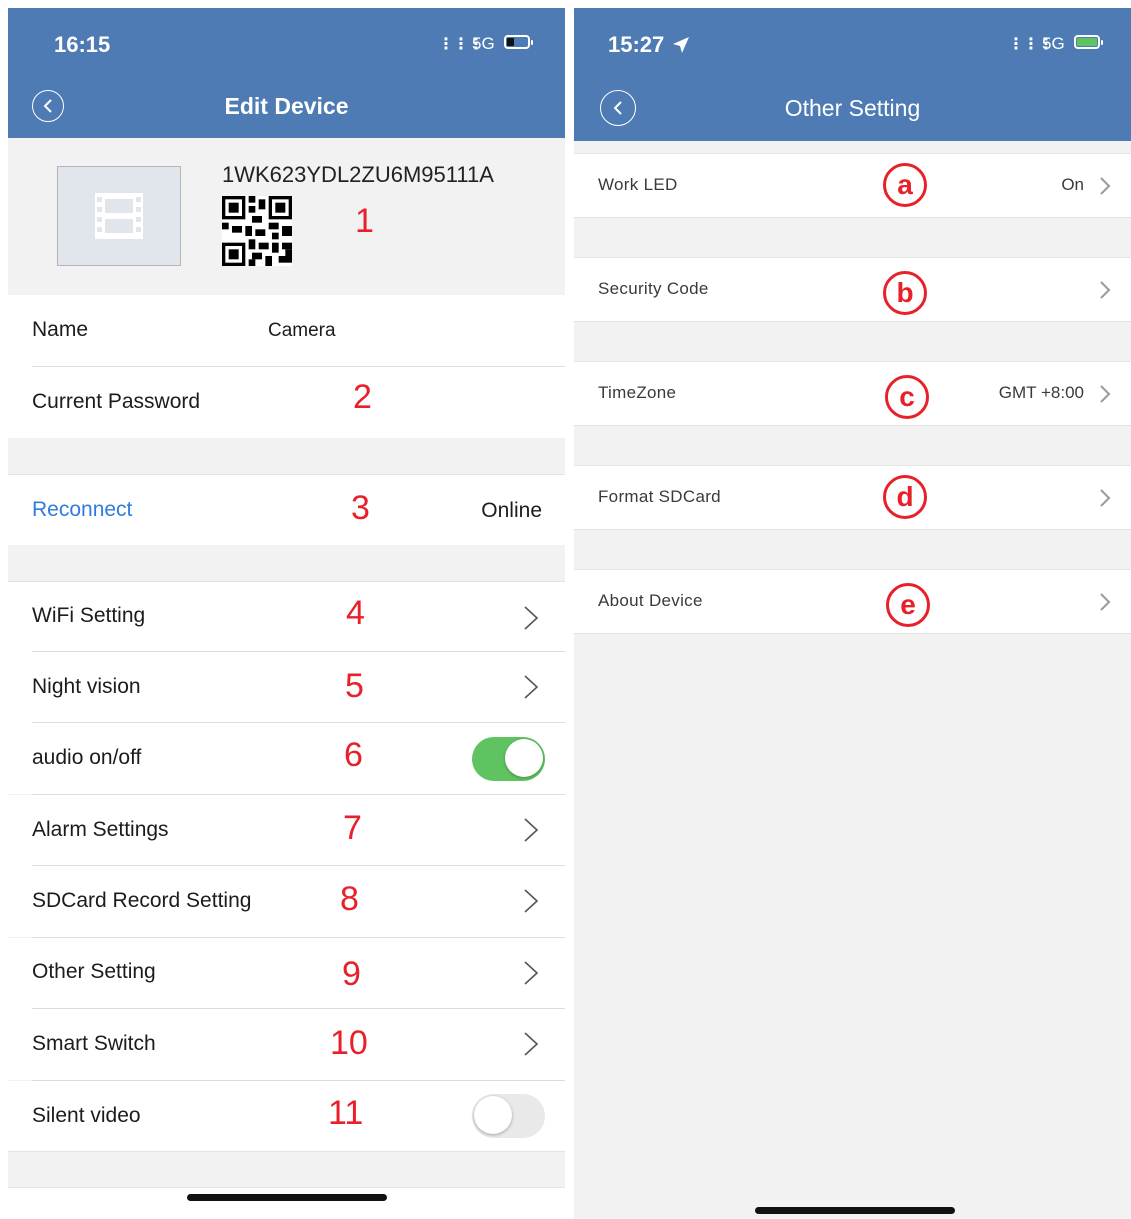 This screenshot has width=1131, height=1219. I want to click on night-vision-label: Night vision, so click(86, 686).